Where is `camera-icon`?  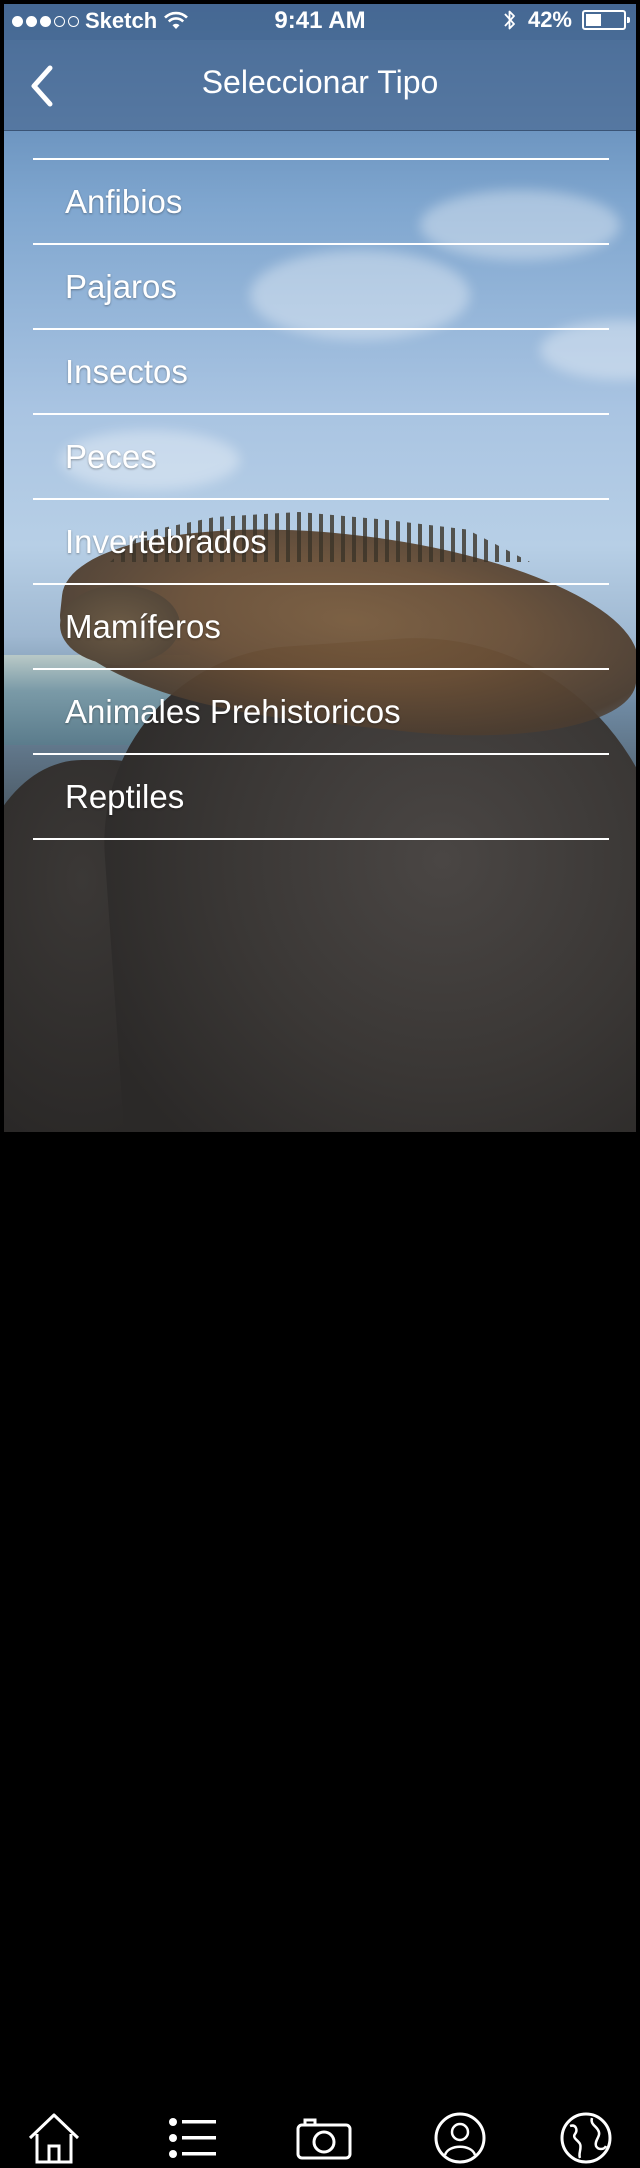 camera-icon is located at coordinates (324, 2139).